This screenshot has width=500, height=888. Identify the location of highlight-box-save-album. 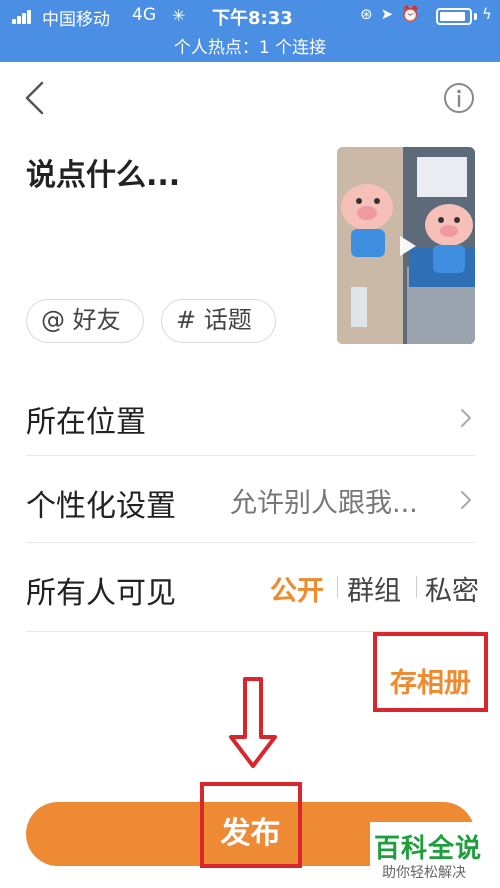
(430, 672).